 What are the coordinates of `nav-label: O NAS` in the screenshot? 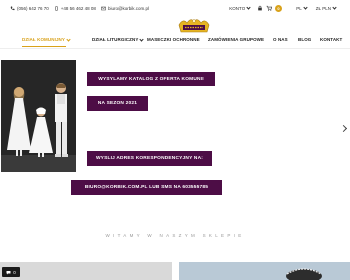 It's located at (280, 39).